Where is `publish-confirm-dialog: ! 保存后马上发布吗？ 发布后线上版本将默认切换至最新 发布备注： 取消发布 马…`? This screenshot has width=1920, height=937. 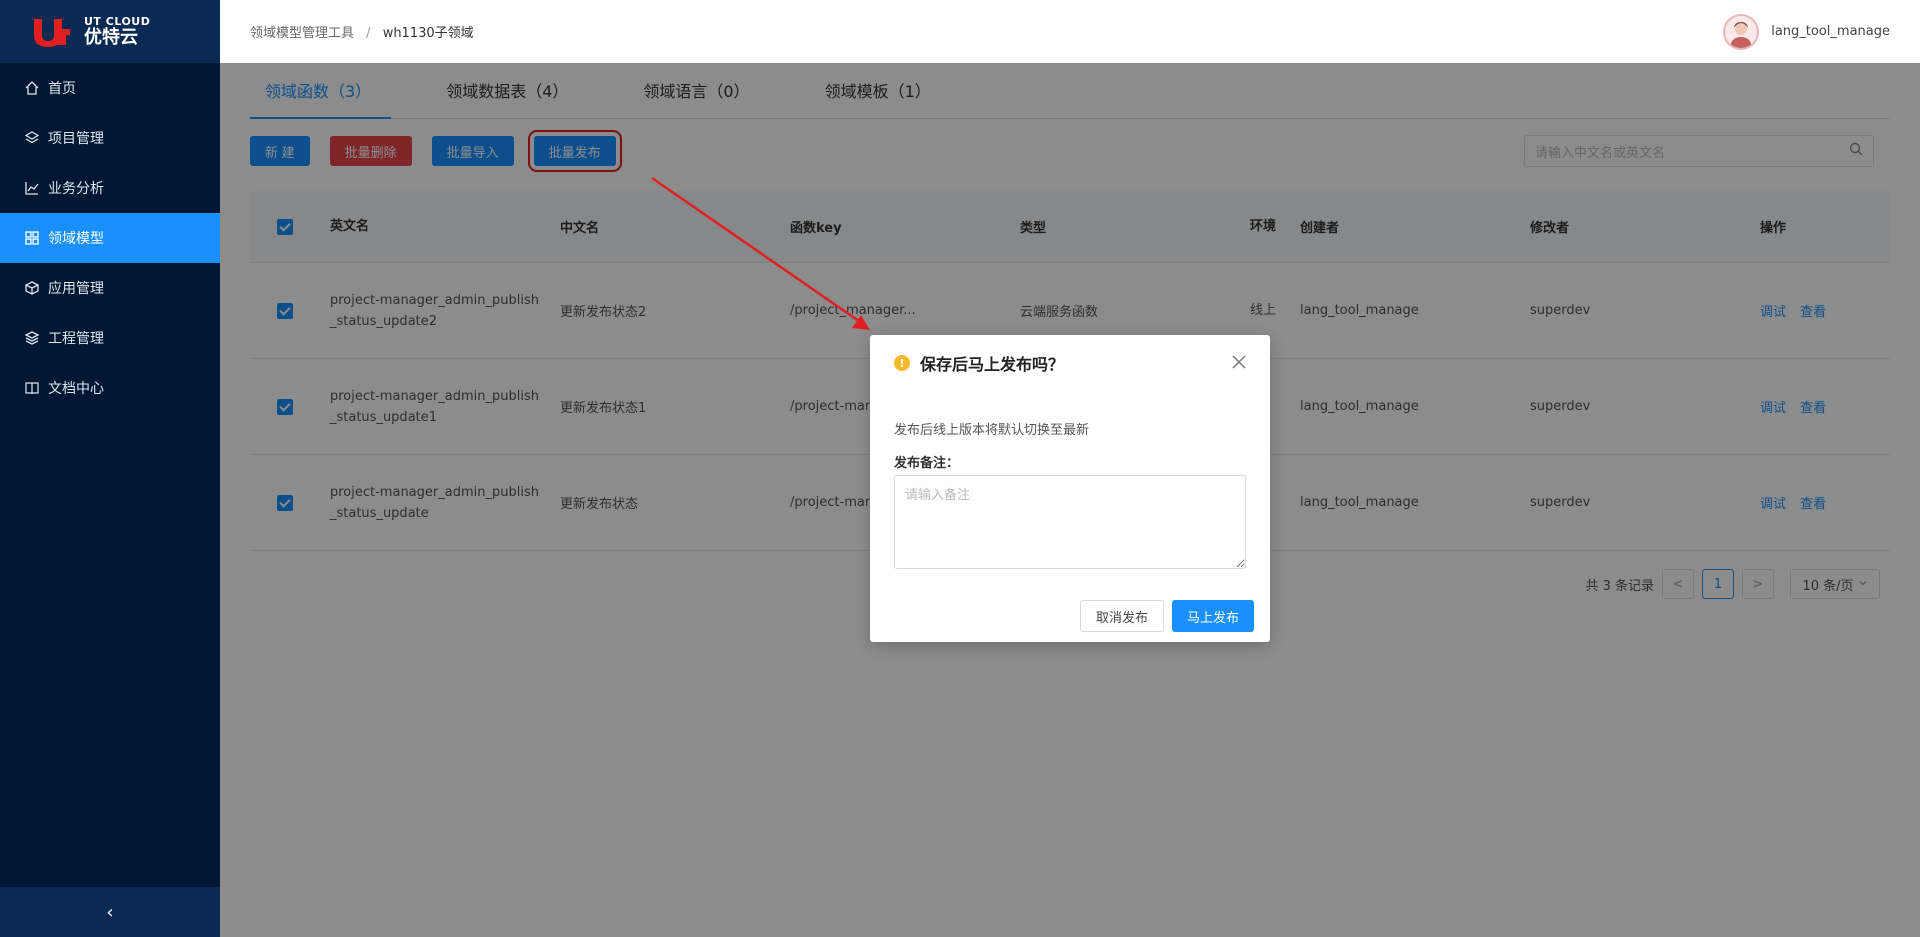 publish-confirm-dialog: ! 保存后马上发布吗？ 发布后线上版本将默认切换至最新 发布备注： 取消发布 马… is located at coordinates (1070, 488).